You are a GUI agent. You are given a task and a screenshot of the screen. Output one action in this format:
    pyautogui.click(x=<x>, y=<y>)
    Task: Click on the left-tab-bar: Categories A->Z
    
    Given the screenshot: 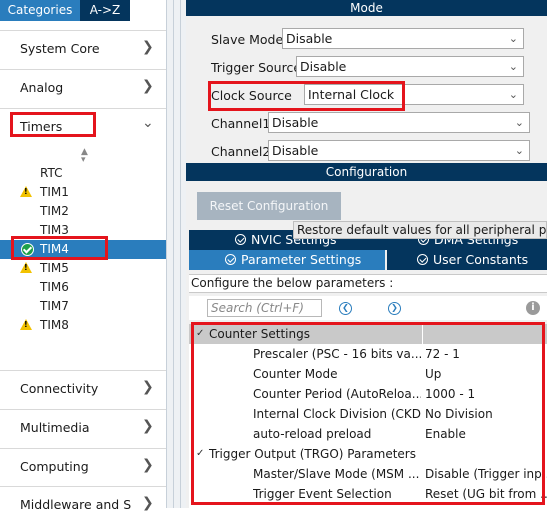 What is the action you would take?
    pyautogui.click(x=83, y=10)
    